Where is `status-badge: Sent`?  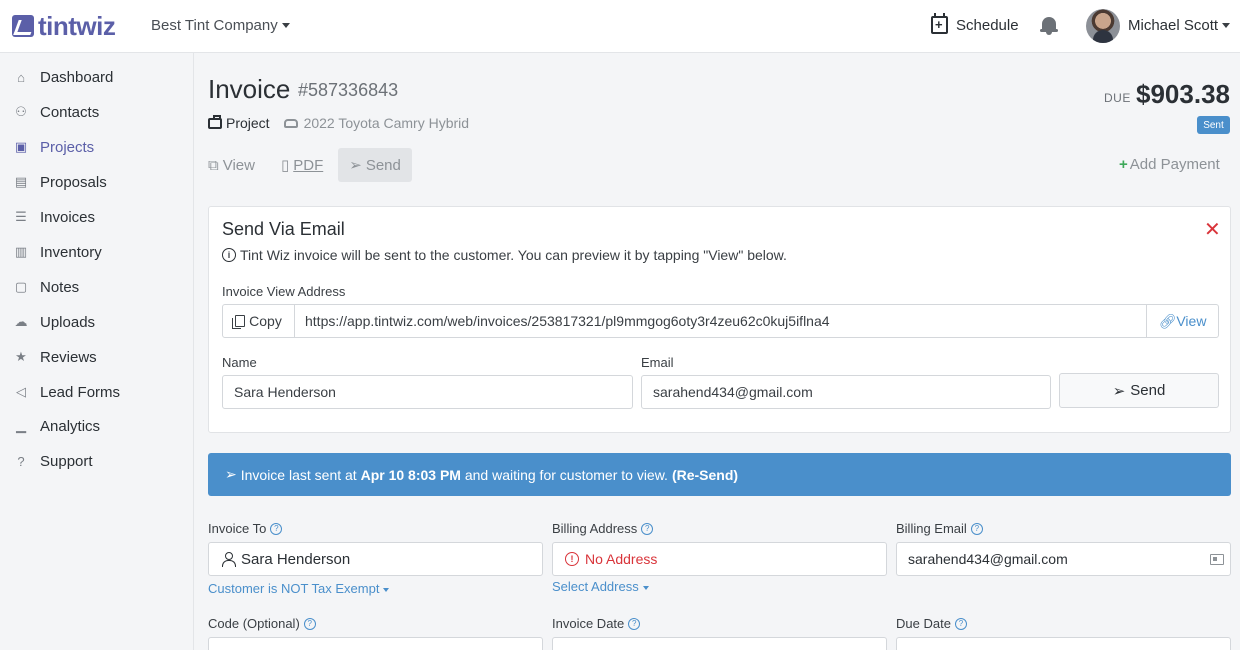 status-badge: Sent is located at coordinates (1213, 125).